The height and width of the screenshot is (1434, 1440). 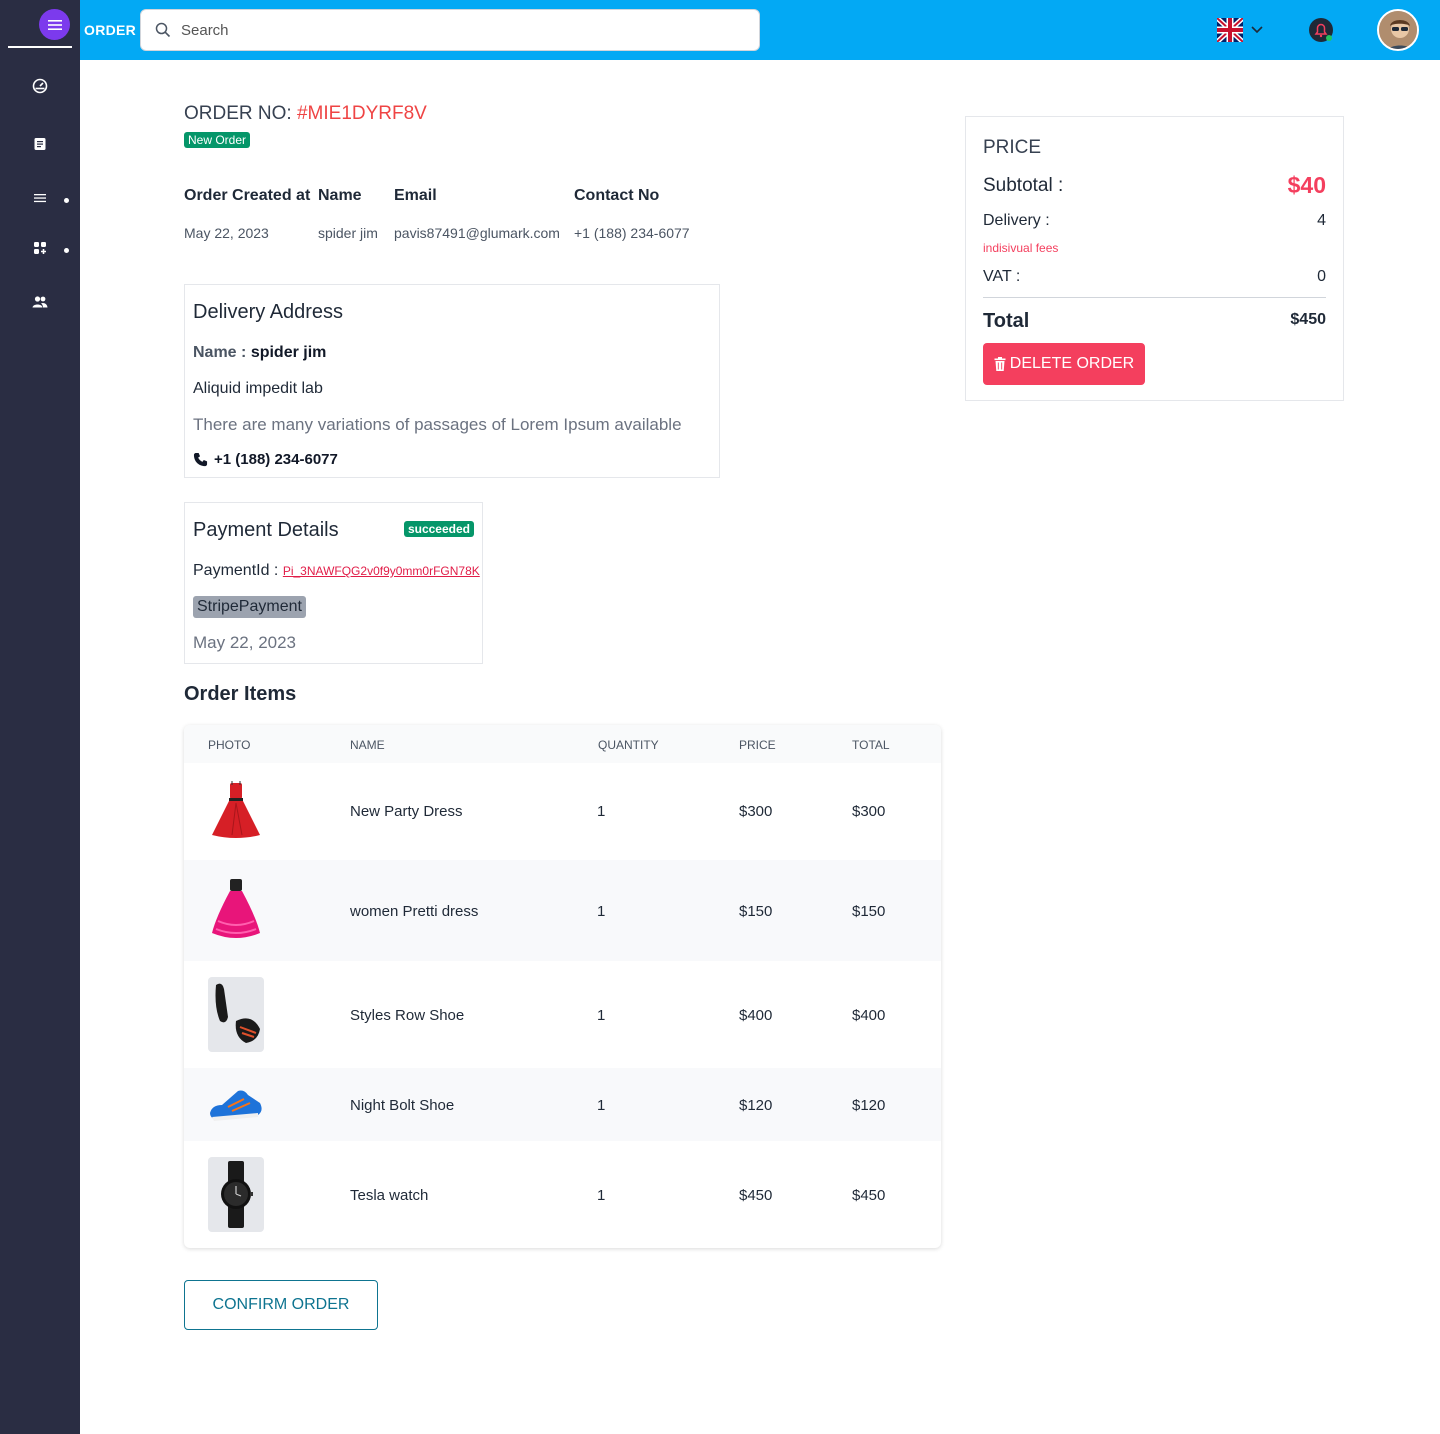 I want to click on subtotal-label: Subtotal :, so click(x=1023, y=185).